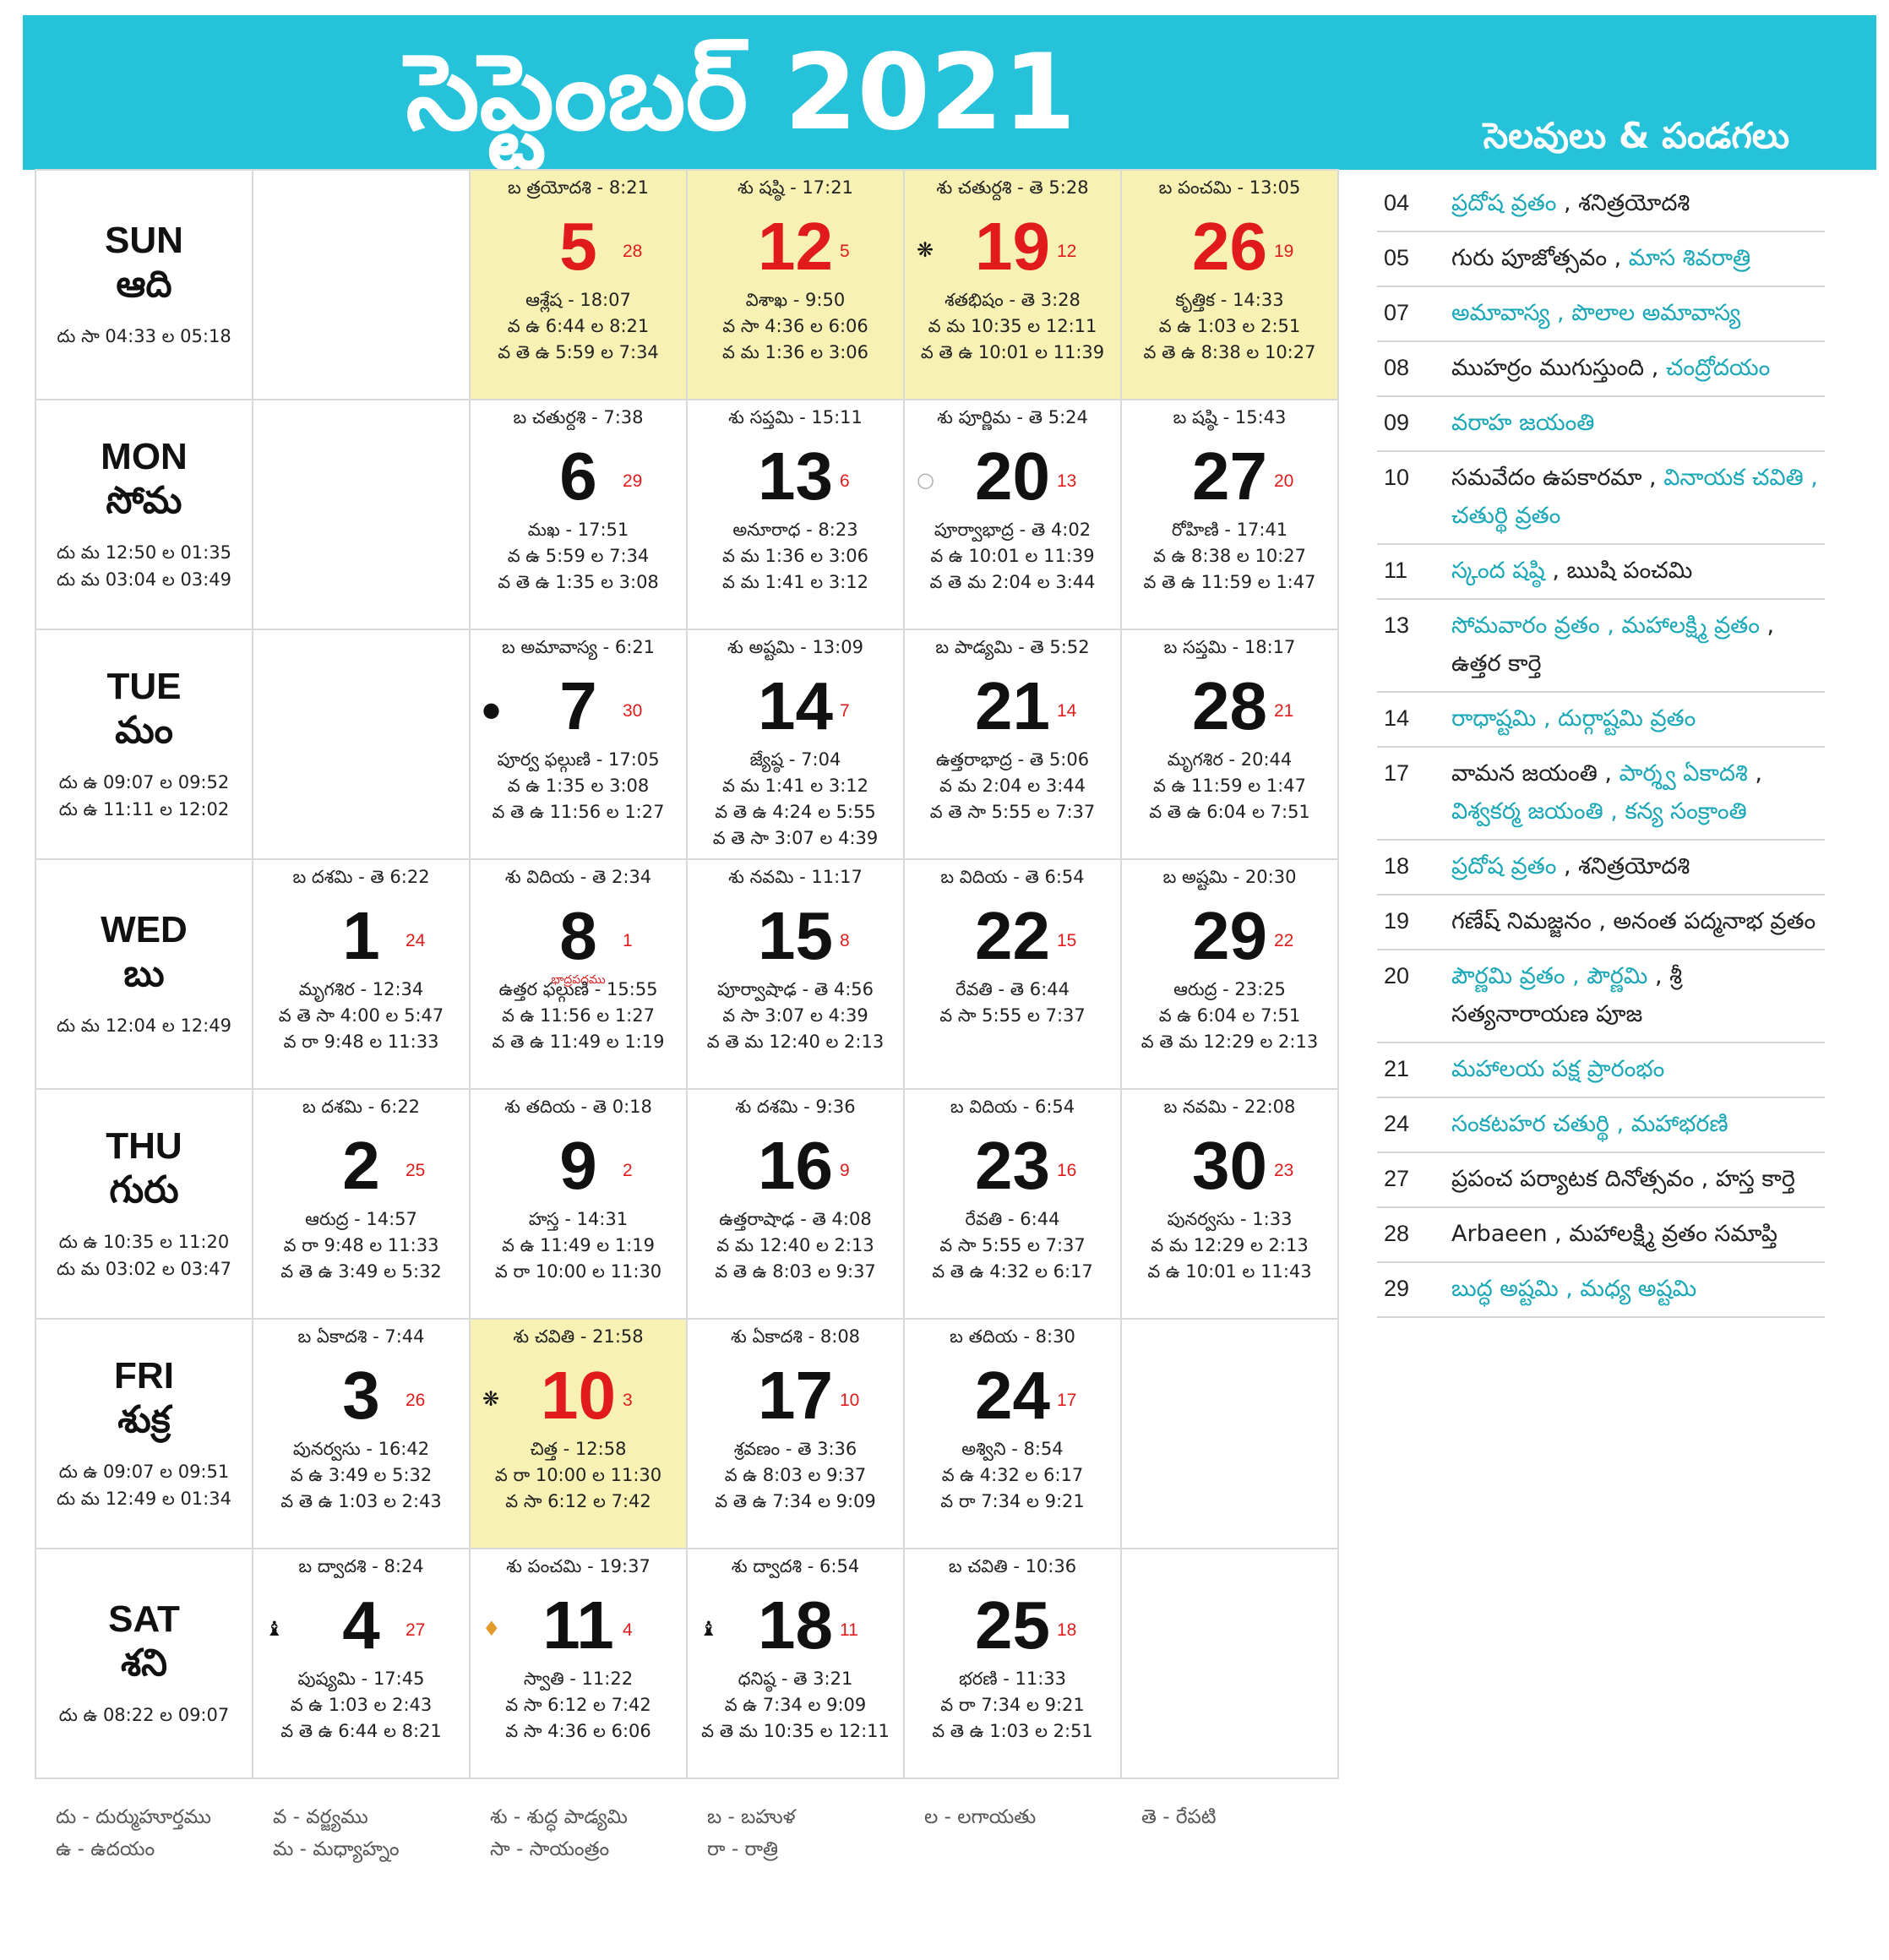  Describe the element at coordinates (1498, 571) in the screenshot. I see `holiday-link: స్కంద షష్ఠి` at that location.